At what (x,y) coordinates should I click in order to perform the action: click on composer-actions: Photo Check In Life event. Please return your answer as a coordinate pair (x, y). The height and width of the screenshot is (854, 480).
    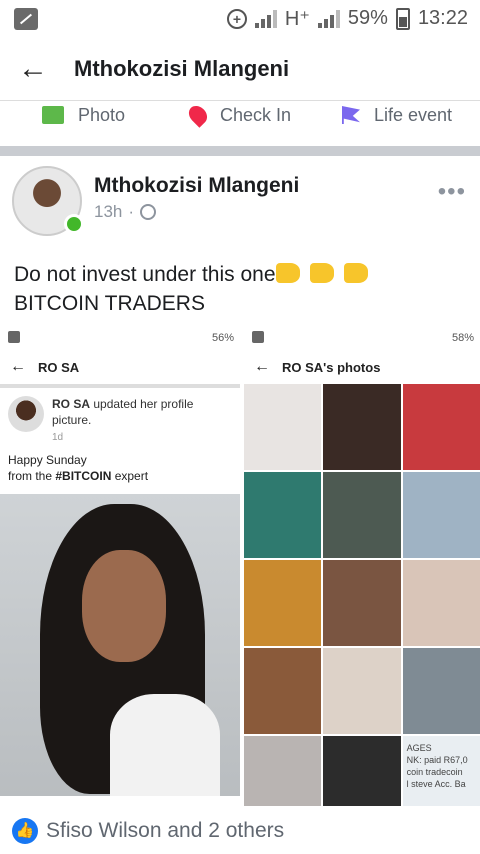
    Looking at the image, I should click on (240, 123).